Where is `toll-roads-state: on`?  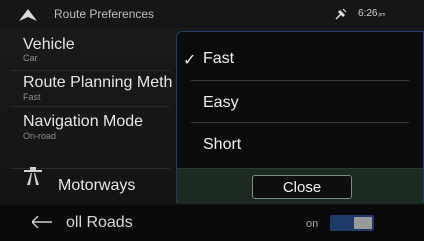 toll-roads-state: on is located at coordinates (312, 224).